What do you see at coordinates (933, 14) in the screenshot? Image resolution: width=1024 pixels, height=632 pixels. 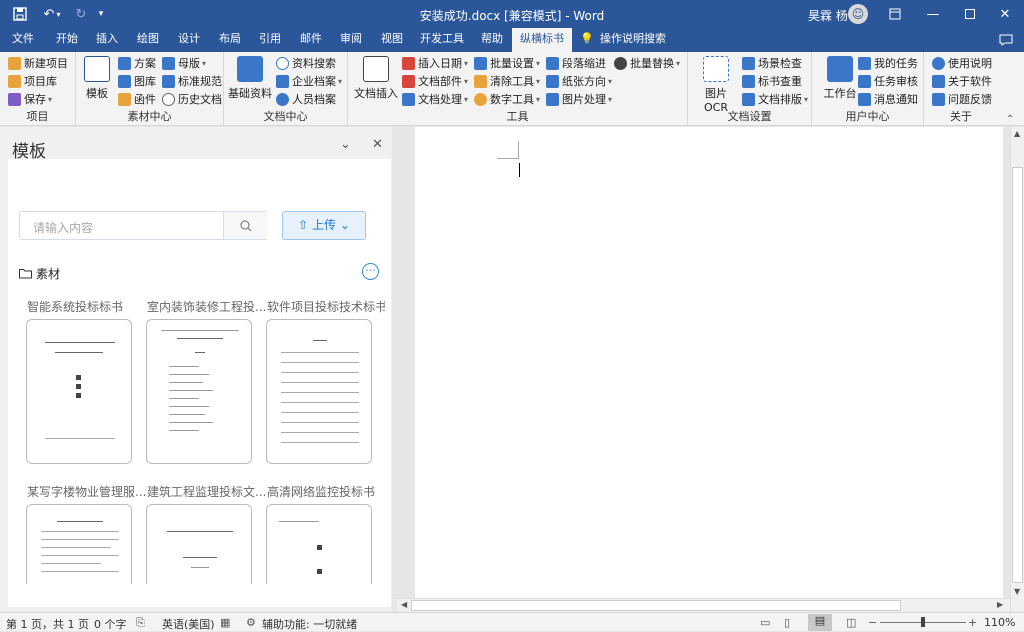 I see `minimize-icon: —` at bounding box center [933, 14].